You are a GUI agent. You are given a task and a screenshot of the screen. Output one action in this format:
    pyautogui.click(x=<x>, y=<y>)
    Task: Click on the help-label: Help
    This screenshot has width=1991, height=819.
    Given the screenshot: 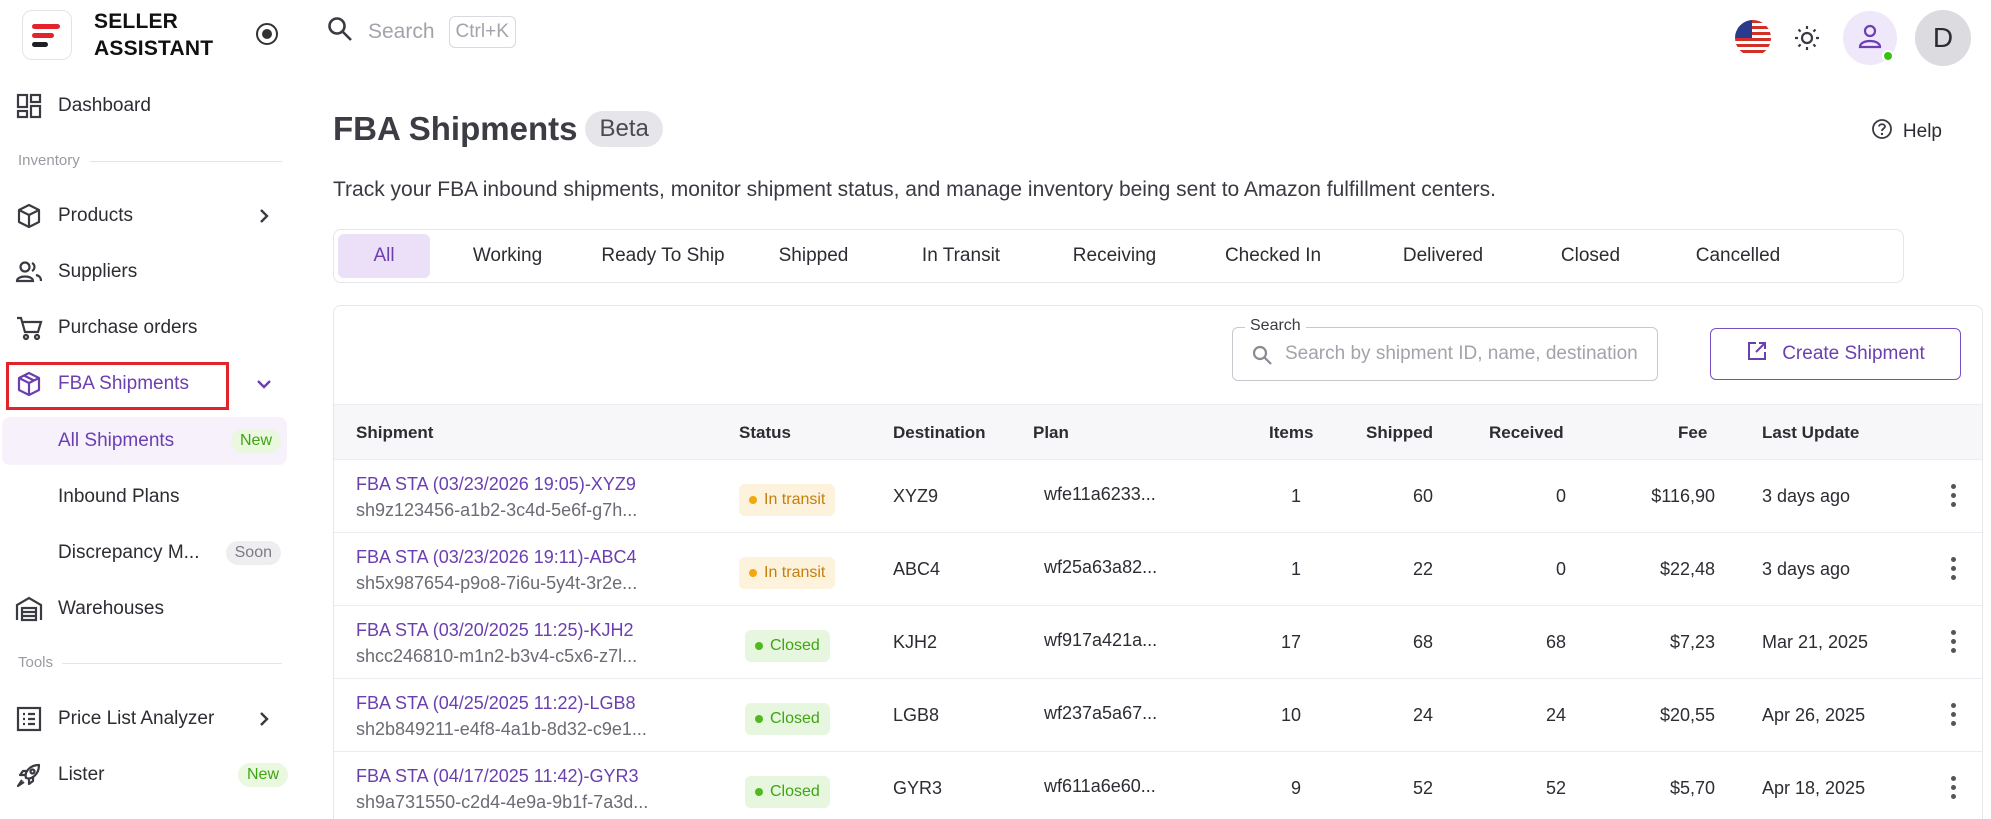 What is the action you would take?
    pyautogui.click(x=1922, y=131)
    